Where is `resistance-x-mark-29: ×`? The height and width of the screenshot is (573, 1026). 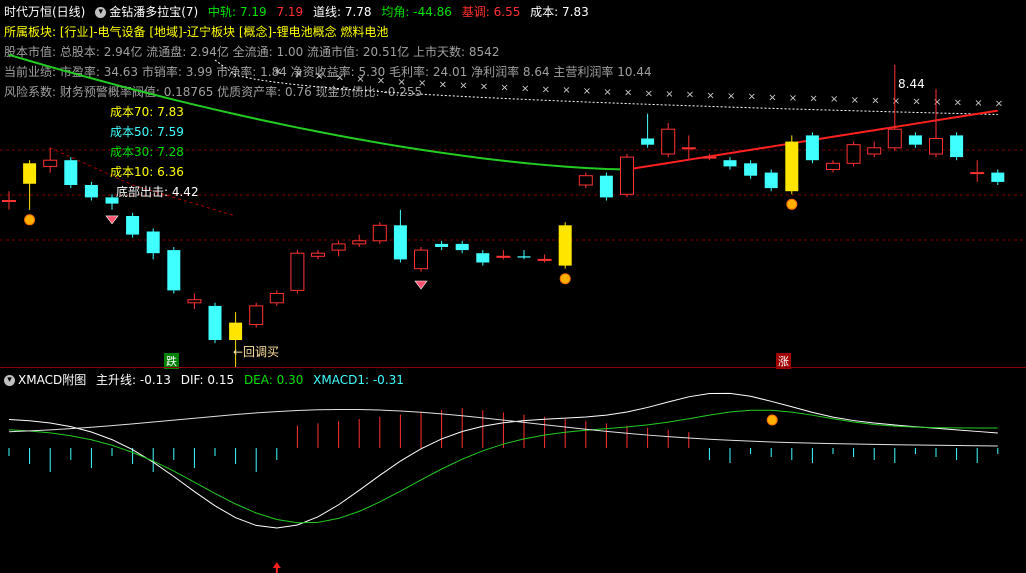 resistance-x-mark-29: × is located at coordinates (607, 92).